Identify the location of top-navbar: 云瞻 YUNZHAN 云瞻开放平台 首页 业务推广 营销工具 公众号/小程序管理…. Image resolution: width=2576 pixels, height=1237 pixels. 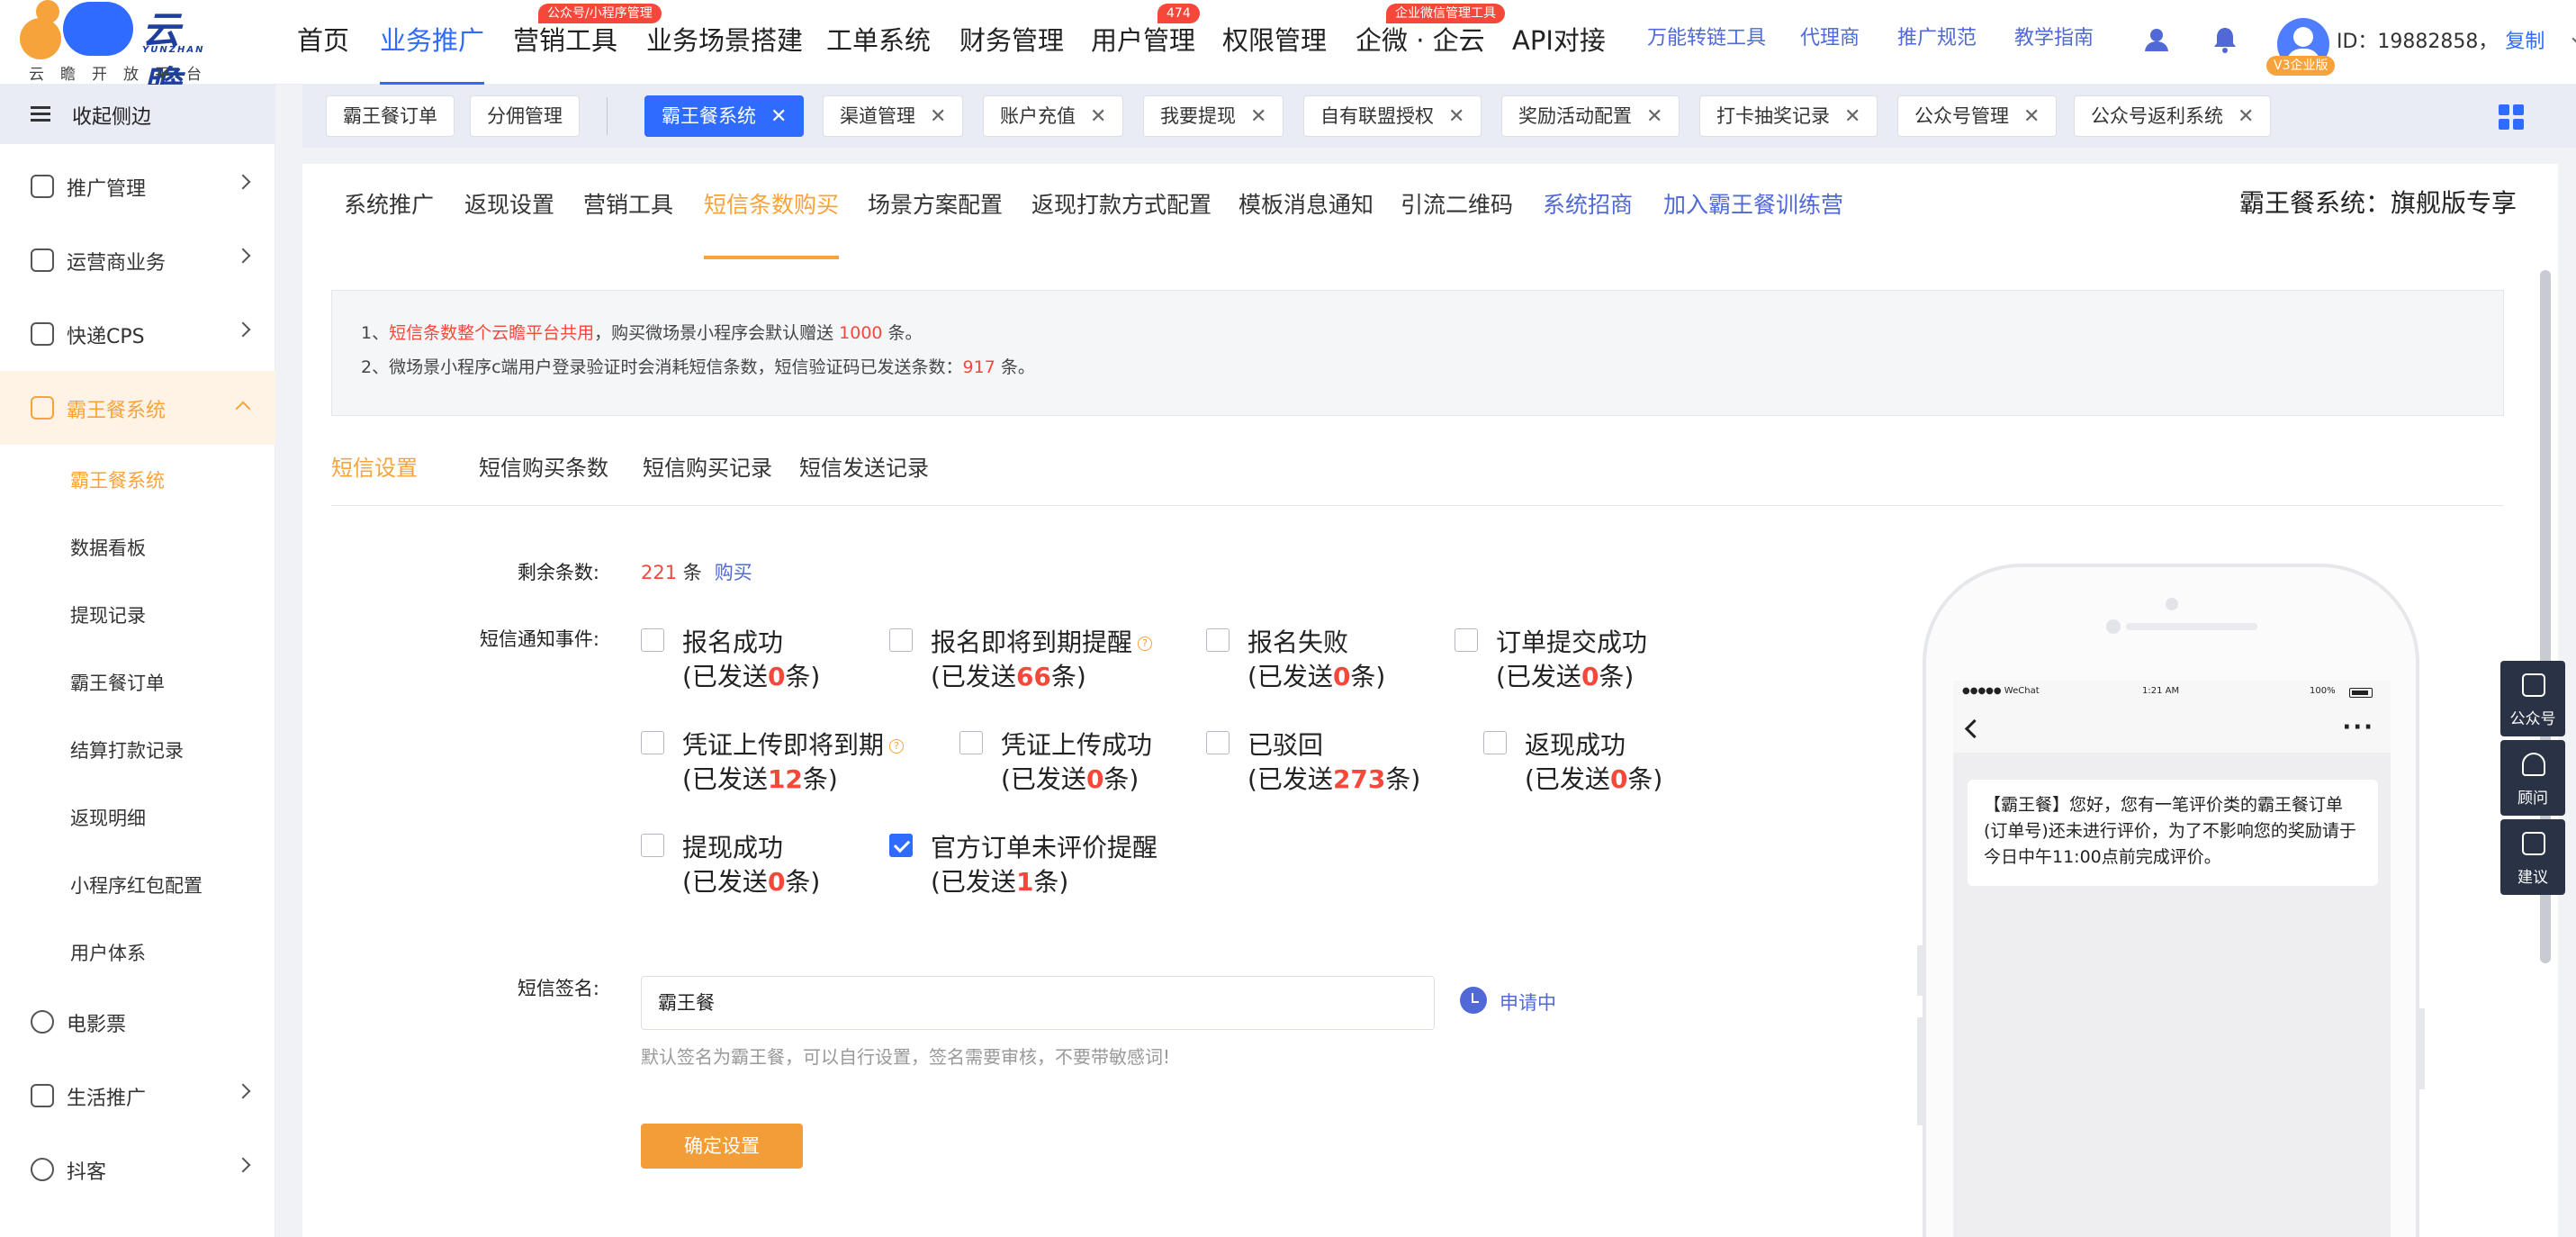
(1288, 53).